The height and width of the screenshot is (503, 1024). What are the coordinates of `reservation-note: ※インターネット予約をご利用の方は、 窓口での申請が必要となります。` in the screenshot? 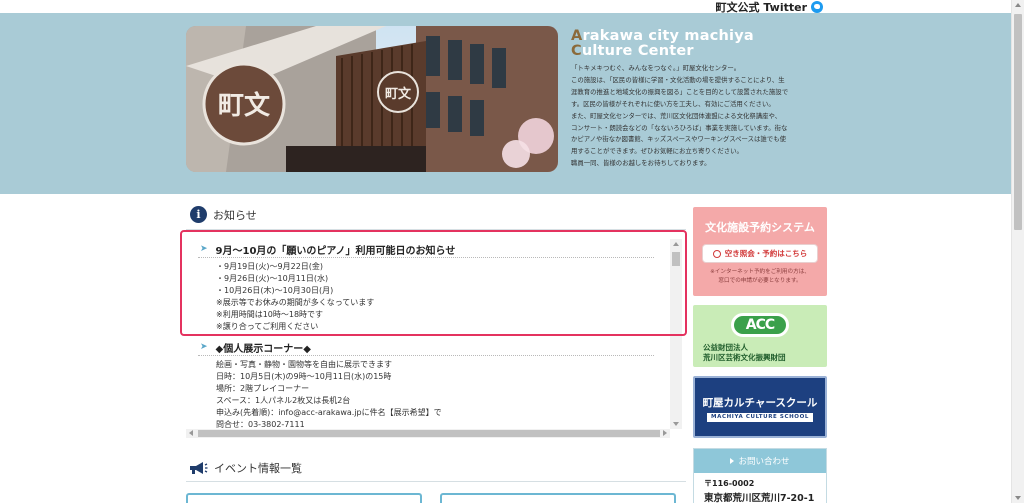 It's located at (760, 276).